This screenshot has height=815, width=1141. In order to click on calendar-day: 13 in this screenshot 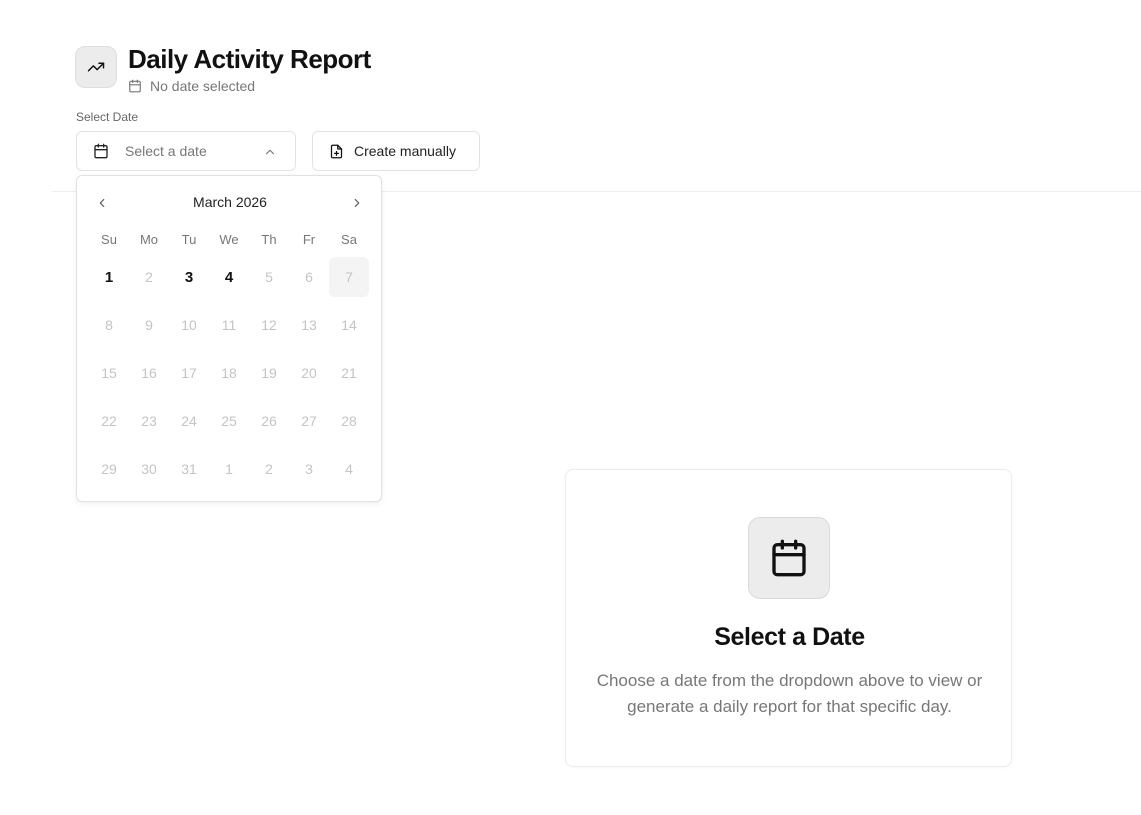, I will do `click(309, 325)`.